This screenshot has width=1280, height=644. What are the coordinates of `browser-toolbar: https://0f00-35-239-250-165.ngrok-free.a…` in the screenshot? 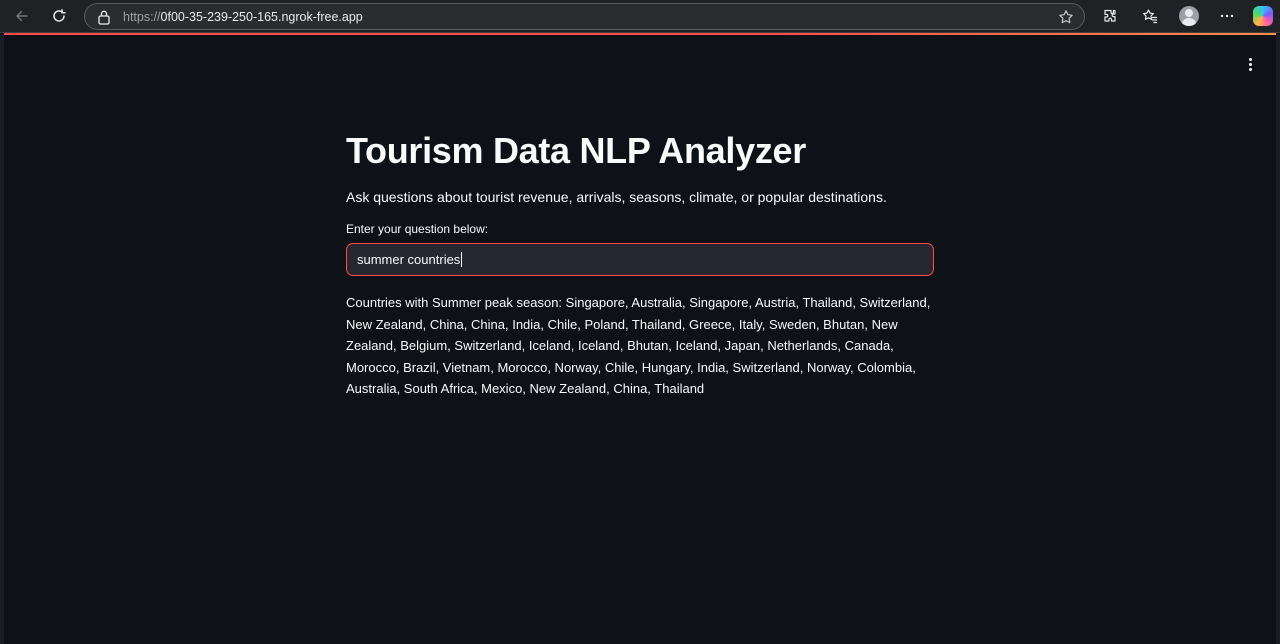 It's located at (640, 16).